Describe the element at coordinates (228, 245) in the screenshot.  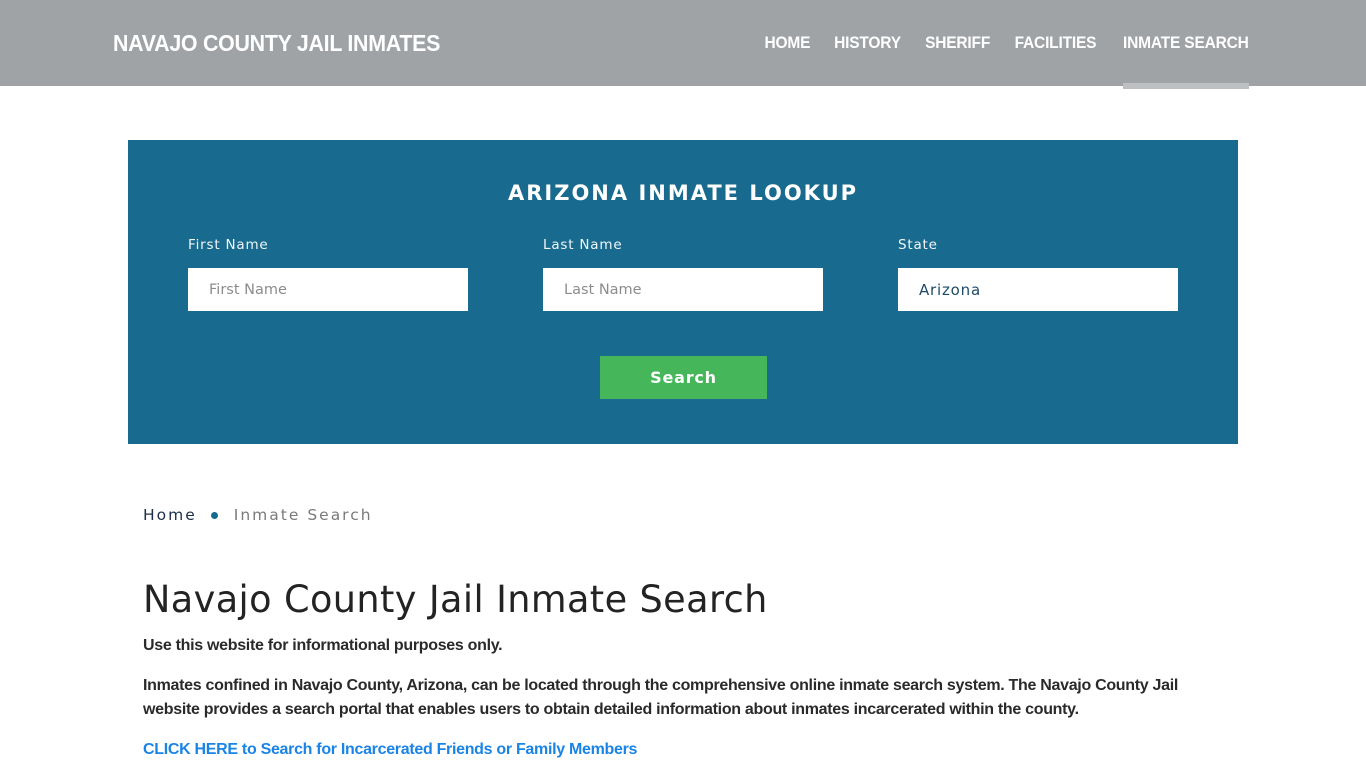
I see `first-name-label: First Name` at that location.